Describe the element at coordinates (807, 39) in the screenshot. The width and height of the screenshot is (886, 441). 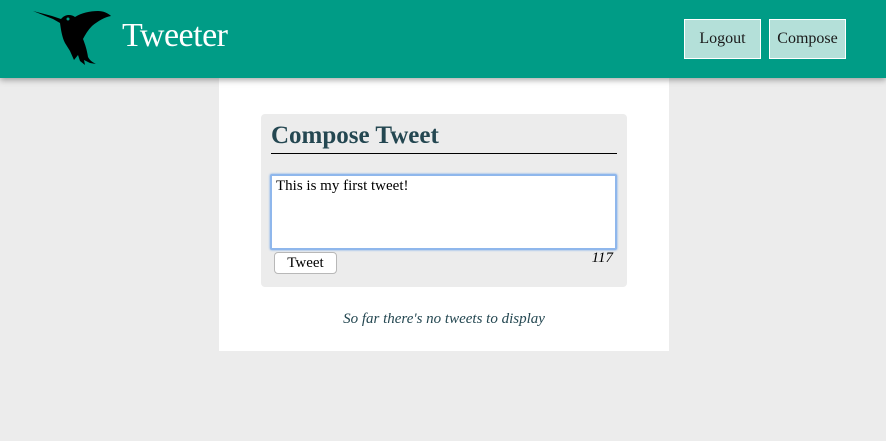
I see `compose-button: Compose` at that location.